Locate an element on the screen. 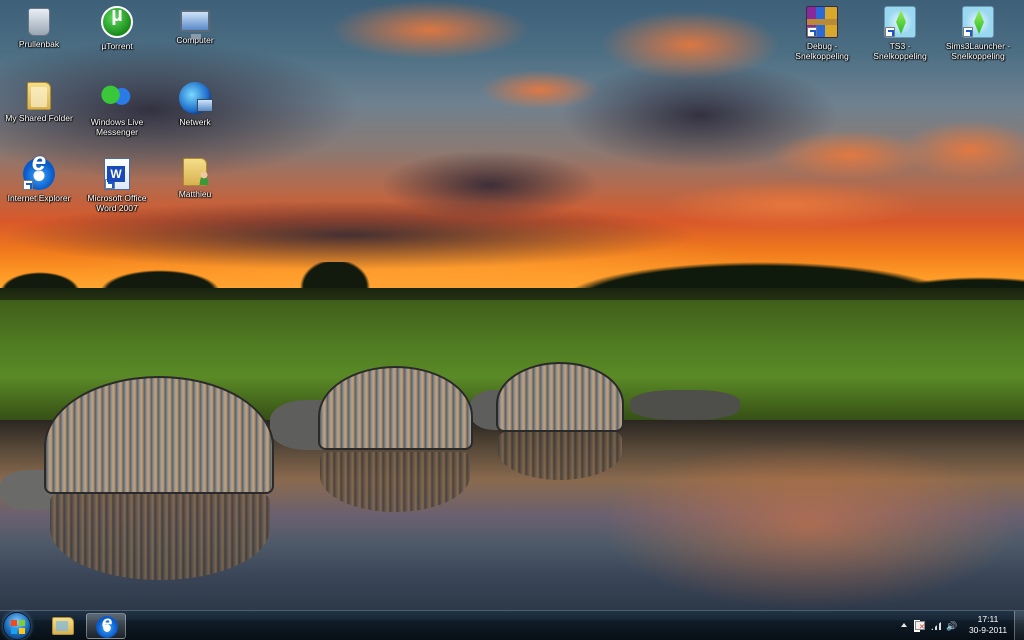  explorer-folder-icon is located at coordinates (63, 626).